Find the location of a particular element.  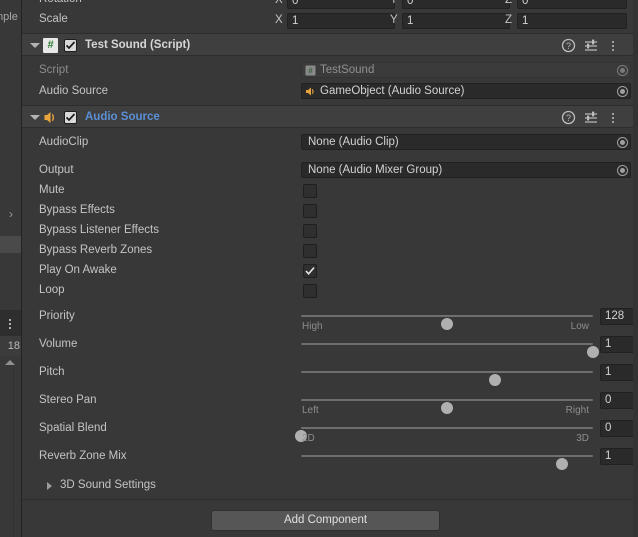

slider-track-stereo-pan is located at coordinates (447, 406).